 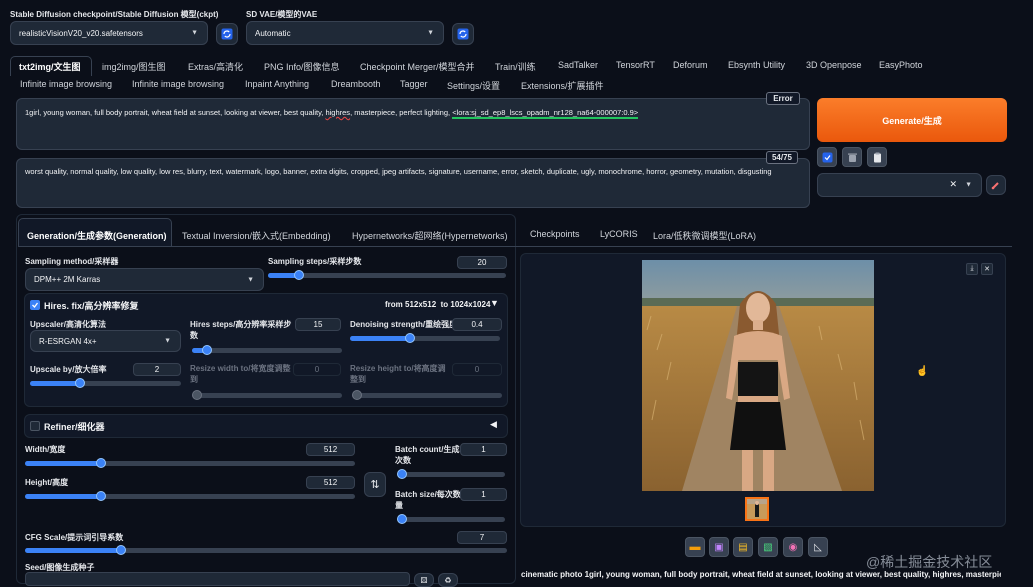 I want to click on steps-input: 20, so click(x=482, y=262).